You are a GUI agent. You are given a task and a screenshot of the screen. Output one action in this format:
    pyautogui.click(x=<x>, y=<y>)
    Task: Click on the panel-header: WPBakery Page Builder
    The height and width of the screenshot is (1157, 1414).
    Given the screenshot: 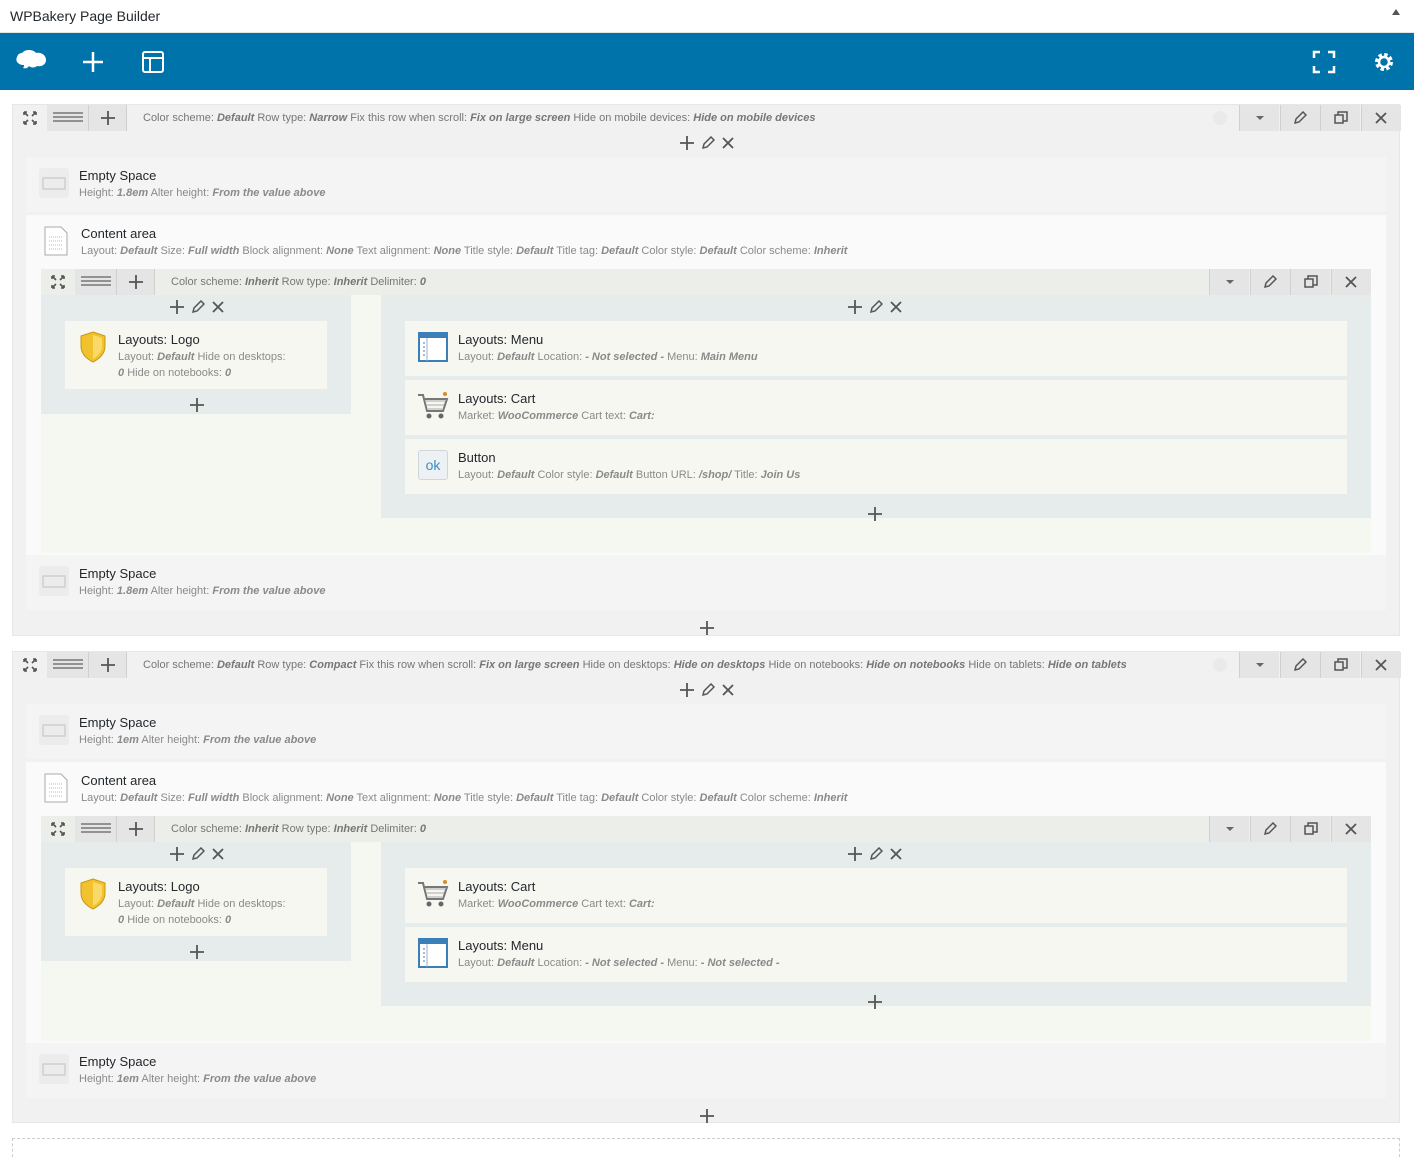 What is the action you would take?
    pyautogui.click(x=707, y=16)
    